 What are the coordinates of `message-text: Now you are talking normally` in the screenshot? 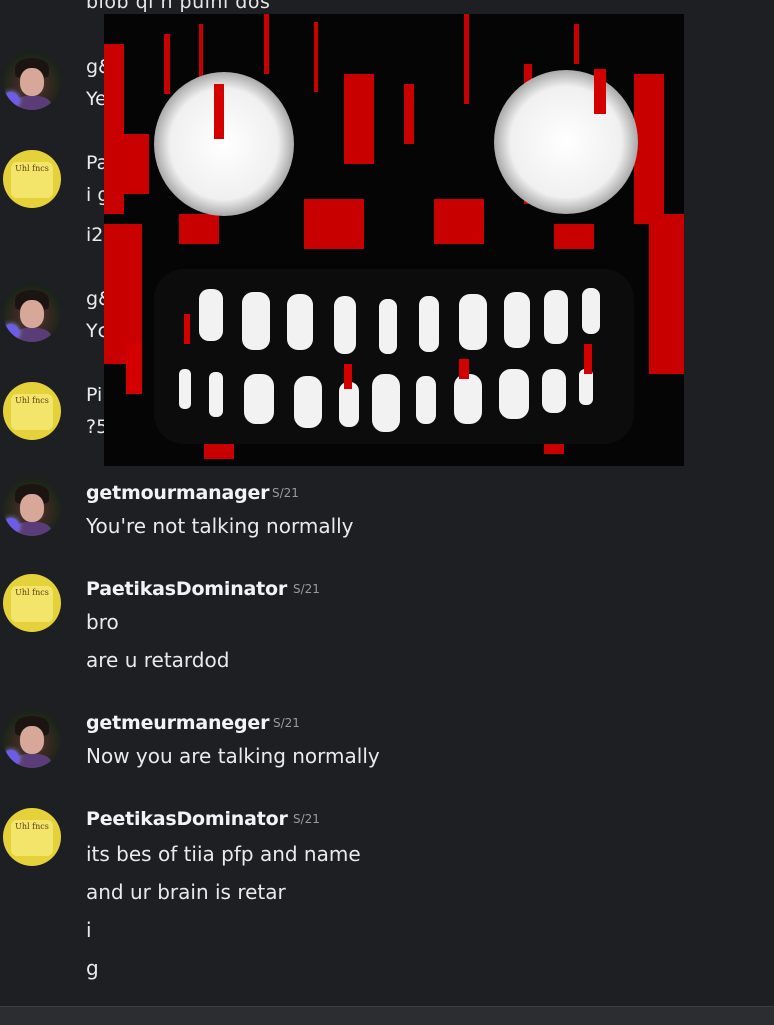 It's located at (233, 756).